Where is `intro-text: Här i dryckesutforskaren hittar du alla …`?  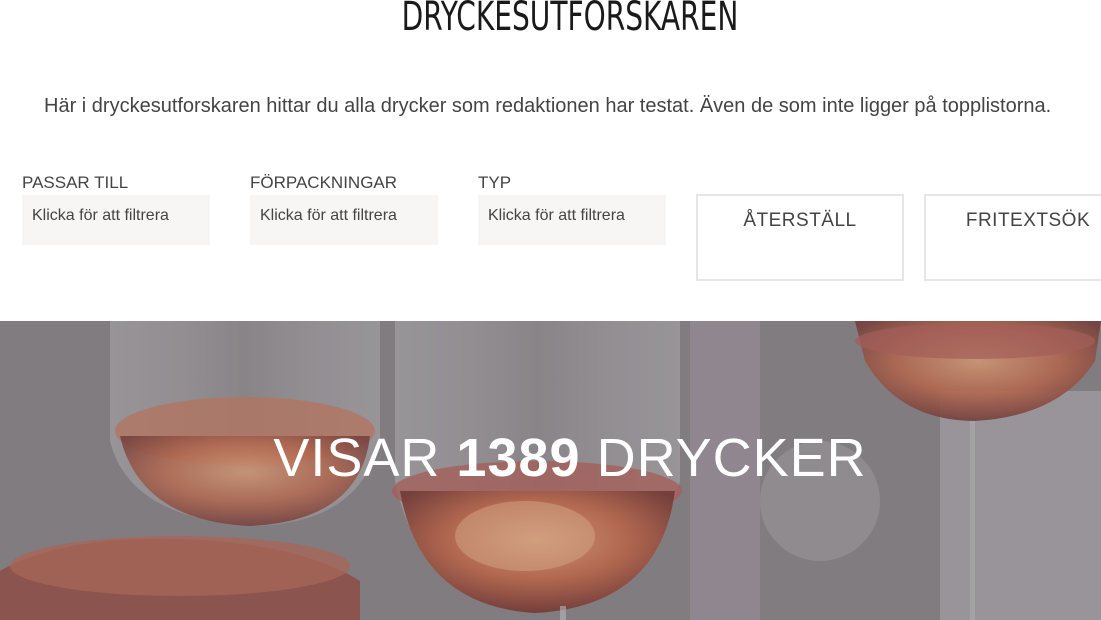
intro-text: Här i dryckesutforskaren hittar du alla … is located at coordinates (548, 106).